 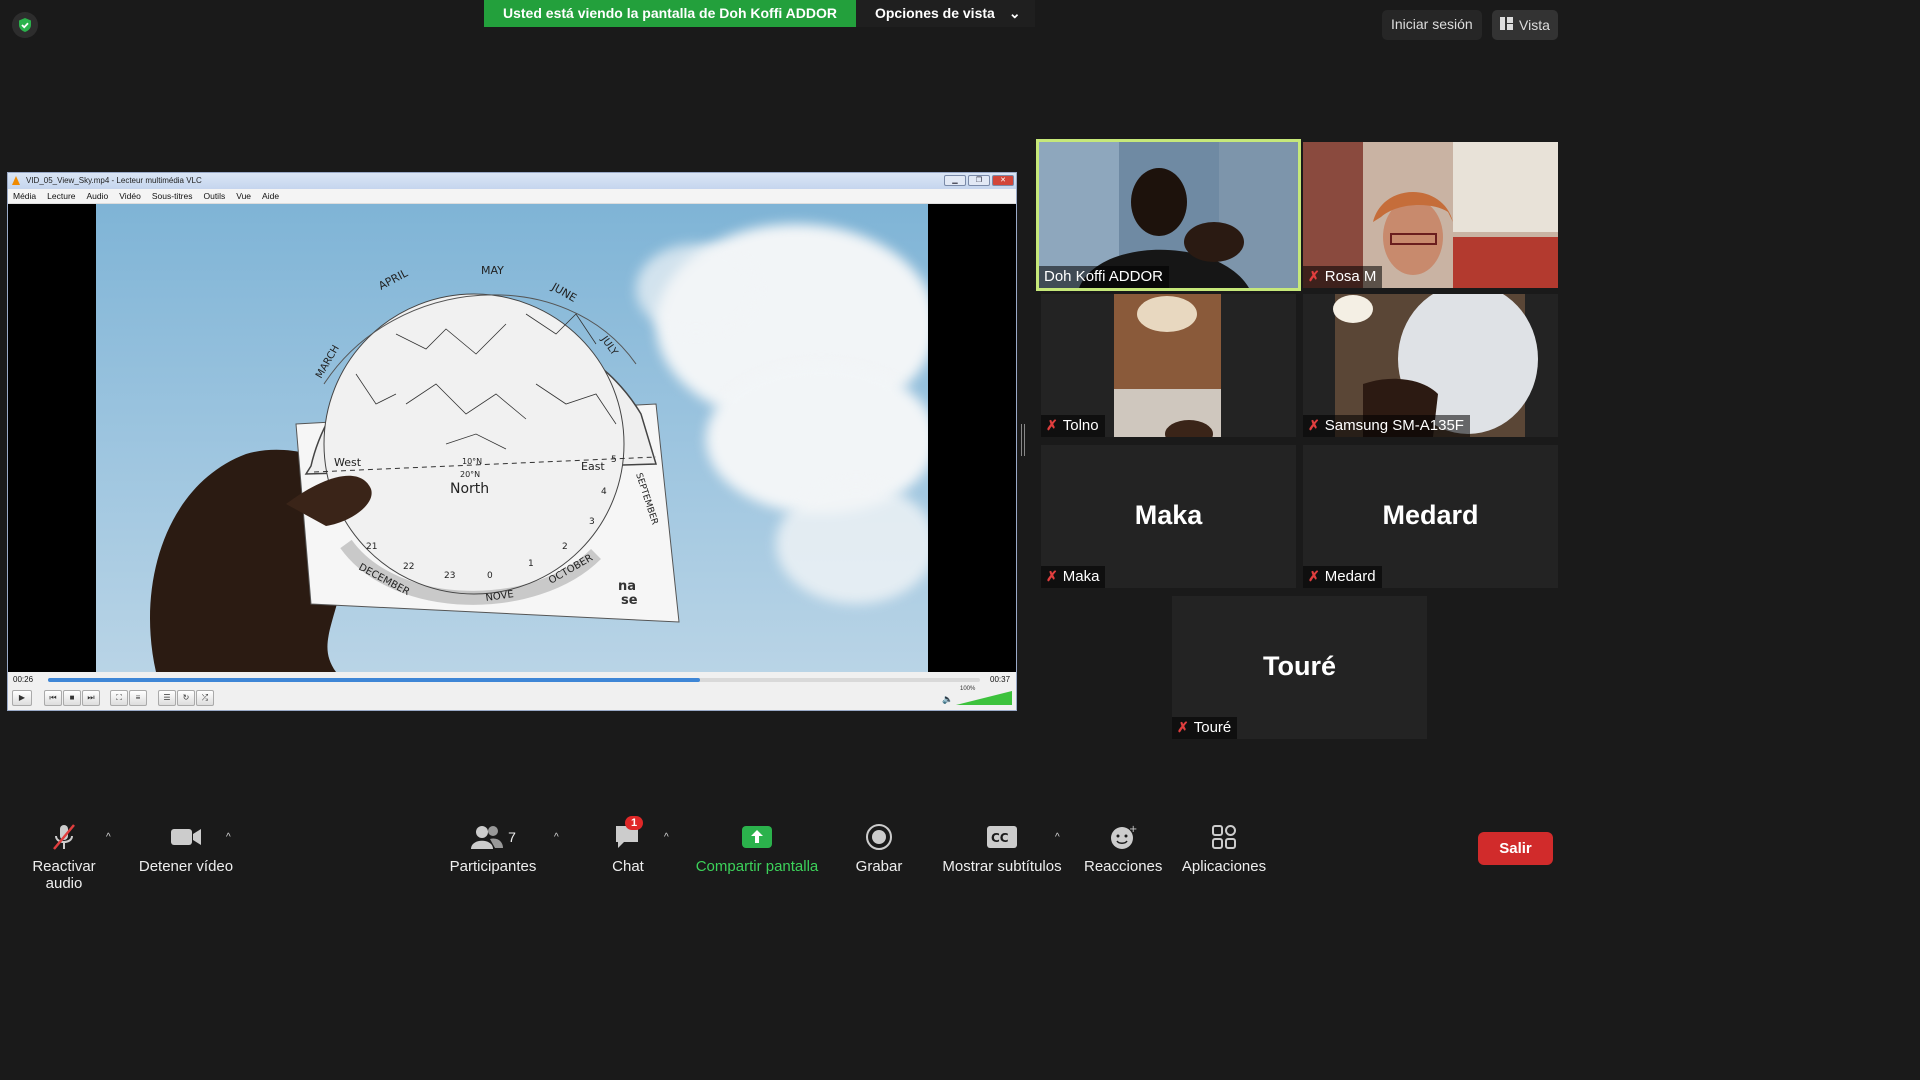 I want to click on participants-label: Participantes, so click(x=493, y=866).